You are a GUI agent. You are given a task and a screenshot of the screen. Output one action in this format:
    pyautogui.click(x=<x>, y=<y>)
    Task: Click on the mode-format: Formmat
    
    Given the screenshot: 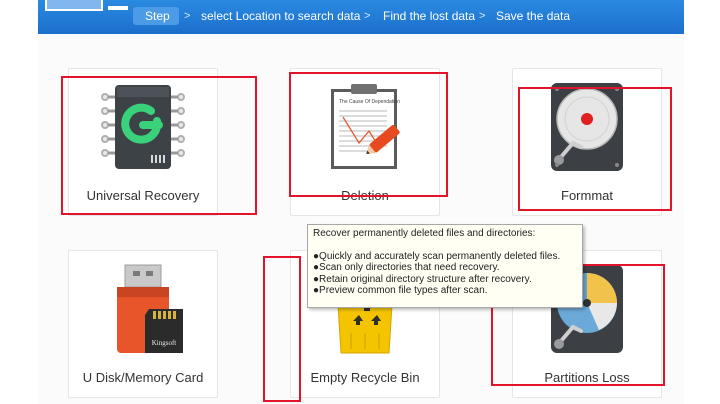 What is the action you would take?
    pyautogui.click(x=587, y=142)
    